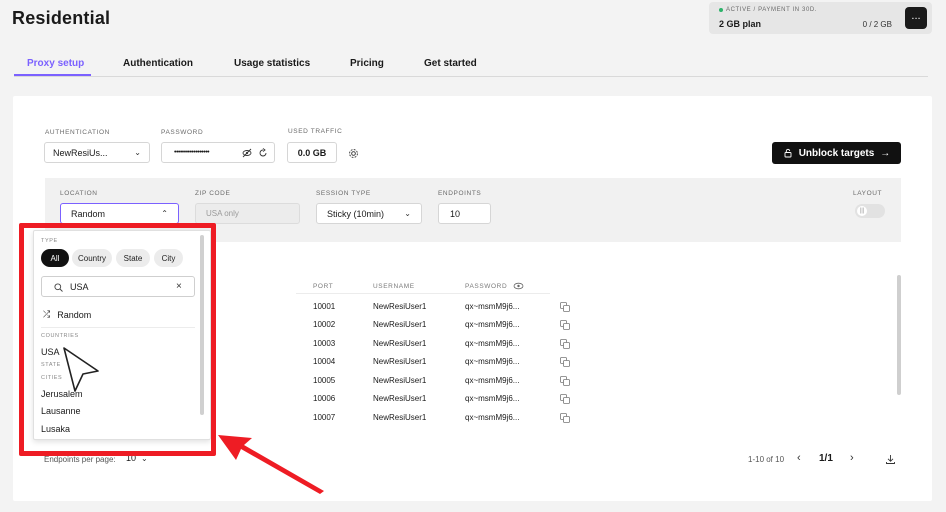 This screenshot has height=512, width=946. Describe the element at coordinates (324, 417) in the screenshot. I see `port-cell: 10007` at that location.